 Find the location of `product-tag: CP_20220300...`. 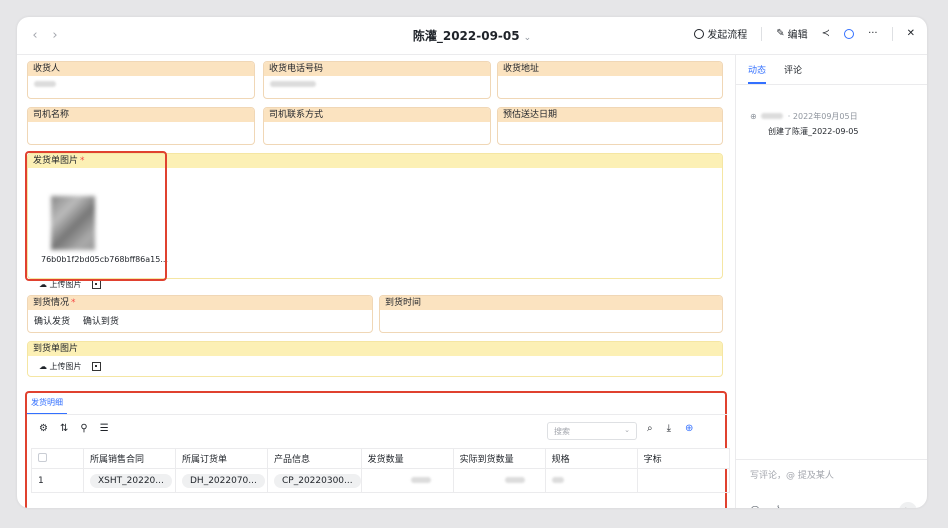

product-tag: CP_20220300... is located at coordinates (317, 480).